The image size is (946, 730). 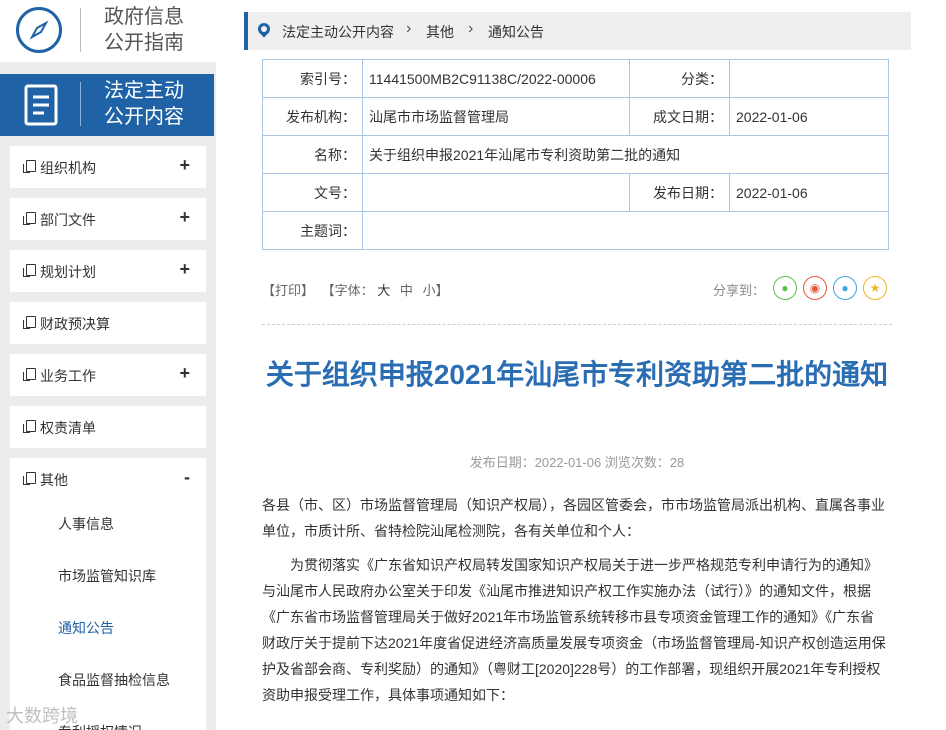 What do you see at coordinates (436, 290) in the screenshot?
I see `font-small-link: 小】` at bounding box center [436, 290].